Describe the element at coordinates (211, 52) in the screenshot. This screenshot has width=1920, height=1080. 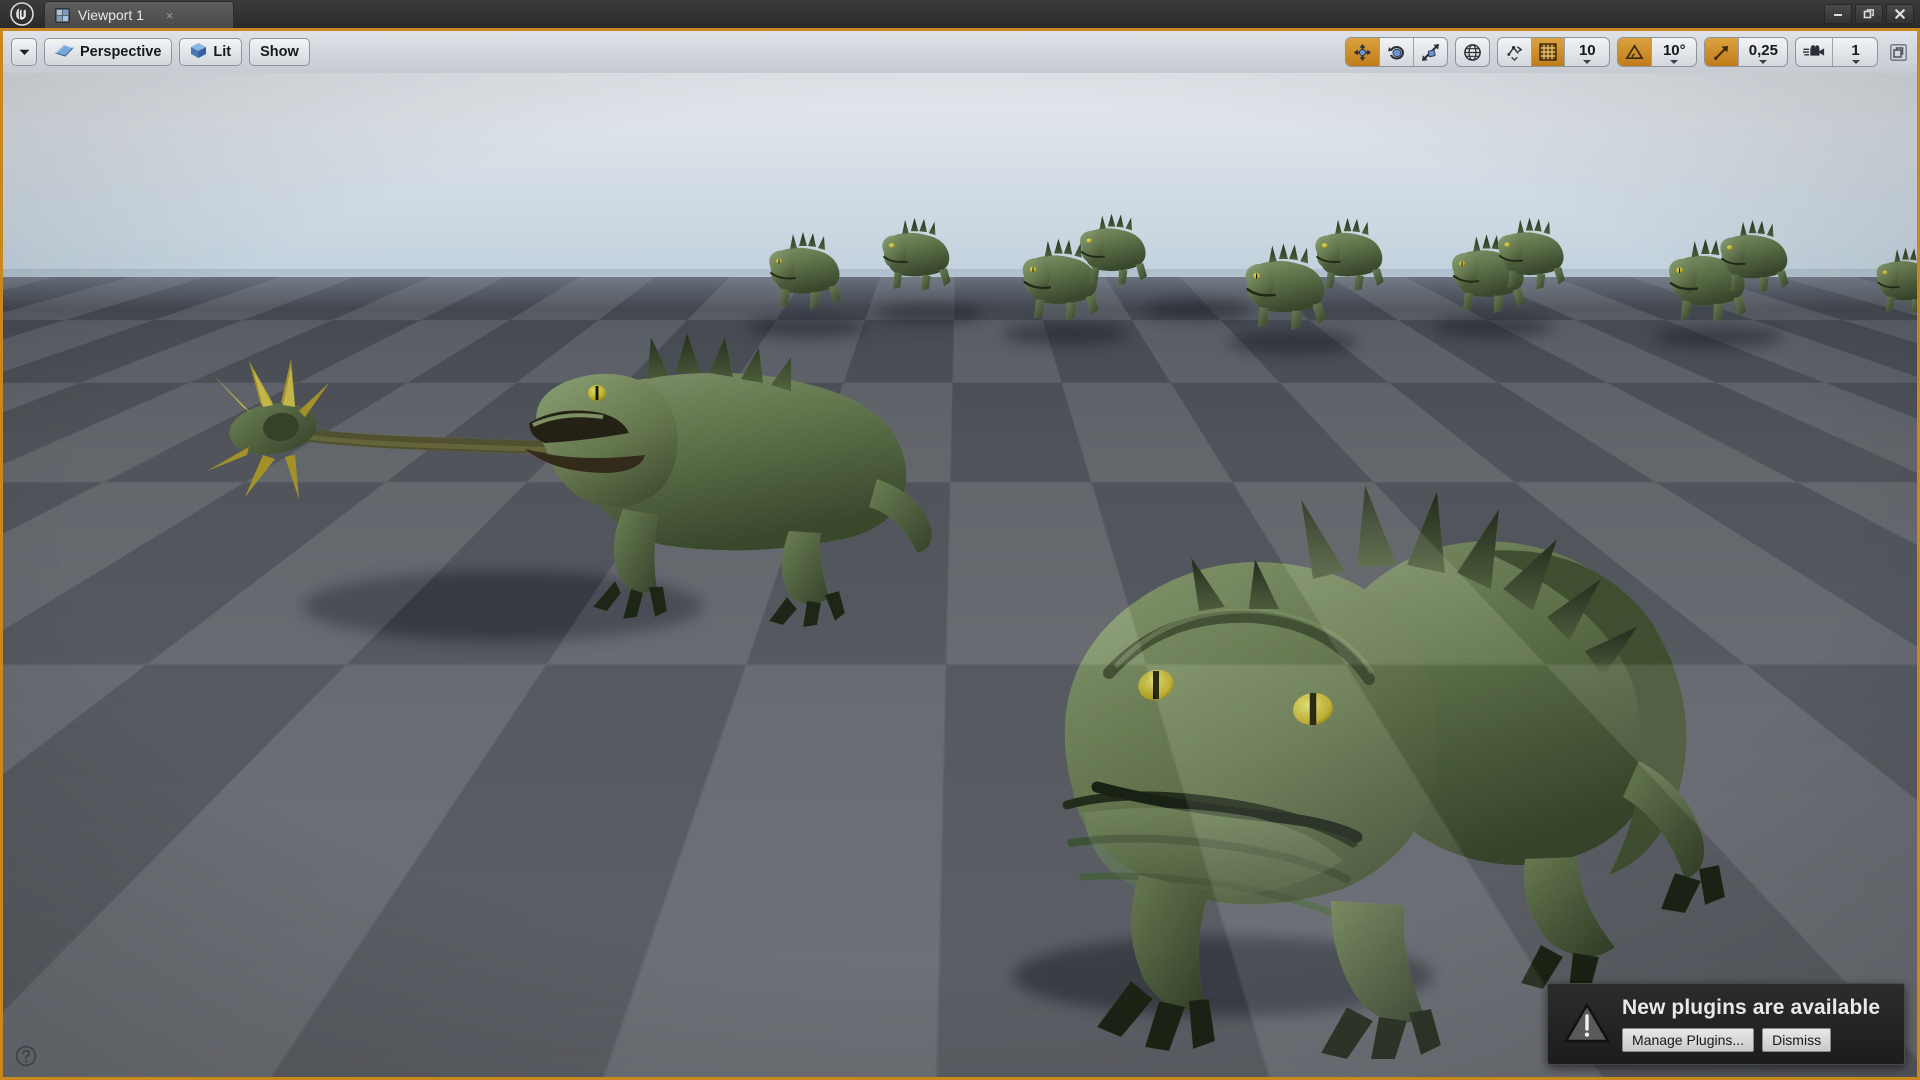
I see `lighting-mode-button: Lit` at that location.